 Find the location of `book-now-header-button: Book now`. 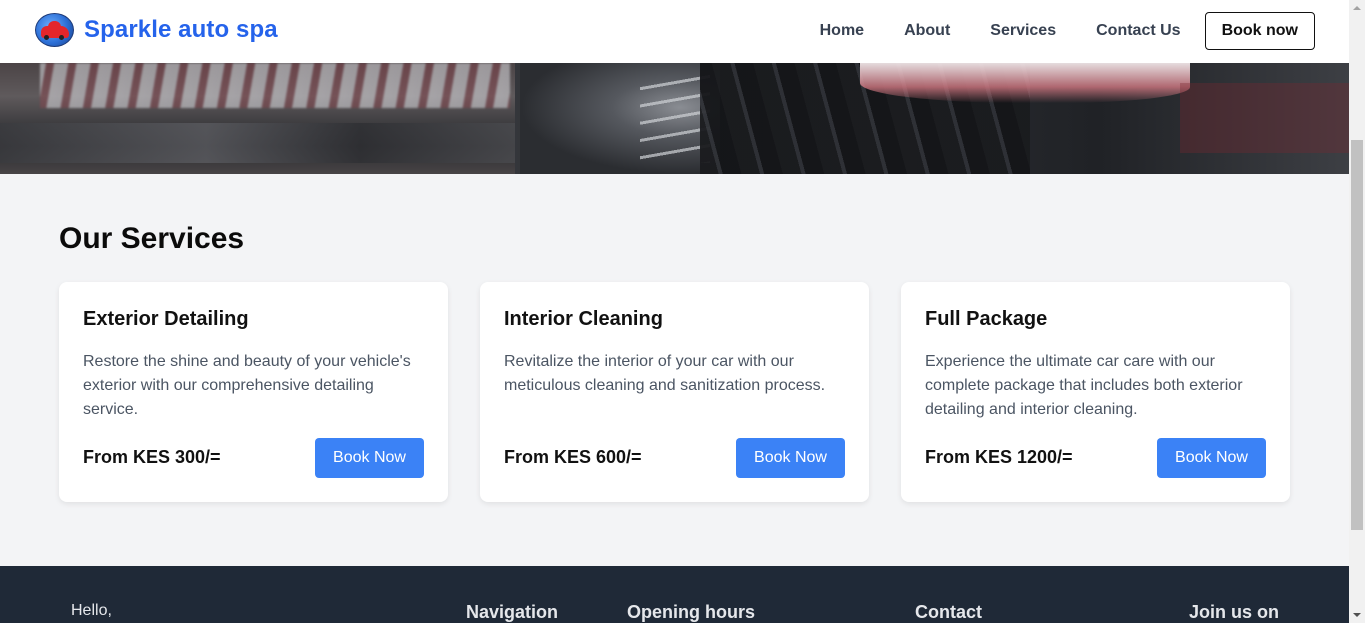

book-now-header-button: Book now is located at coordinates (1259, 31).